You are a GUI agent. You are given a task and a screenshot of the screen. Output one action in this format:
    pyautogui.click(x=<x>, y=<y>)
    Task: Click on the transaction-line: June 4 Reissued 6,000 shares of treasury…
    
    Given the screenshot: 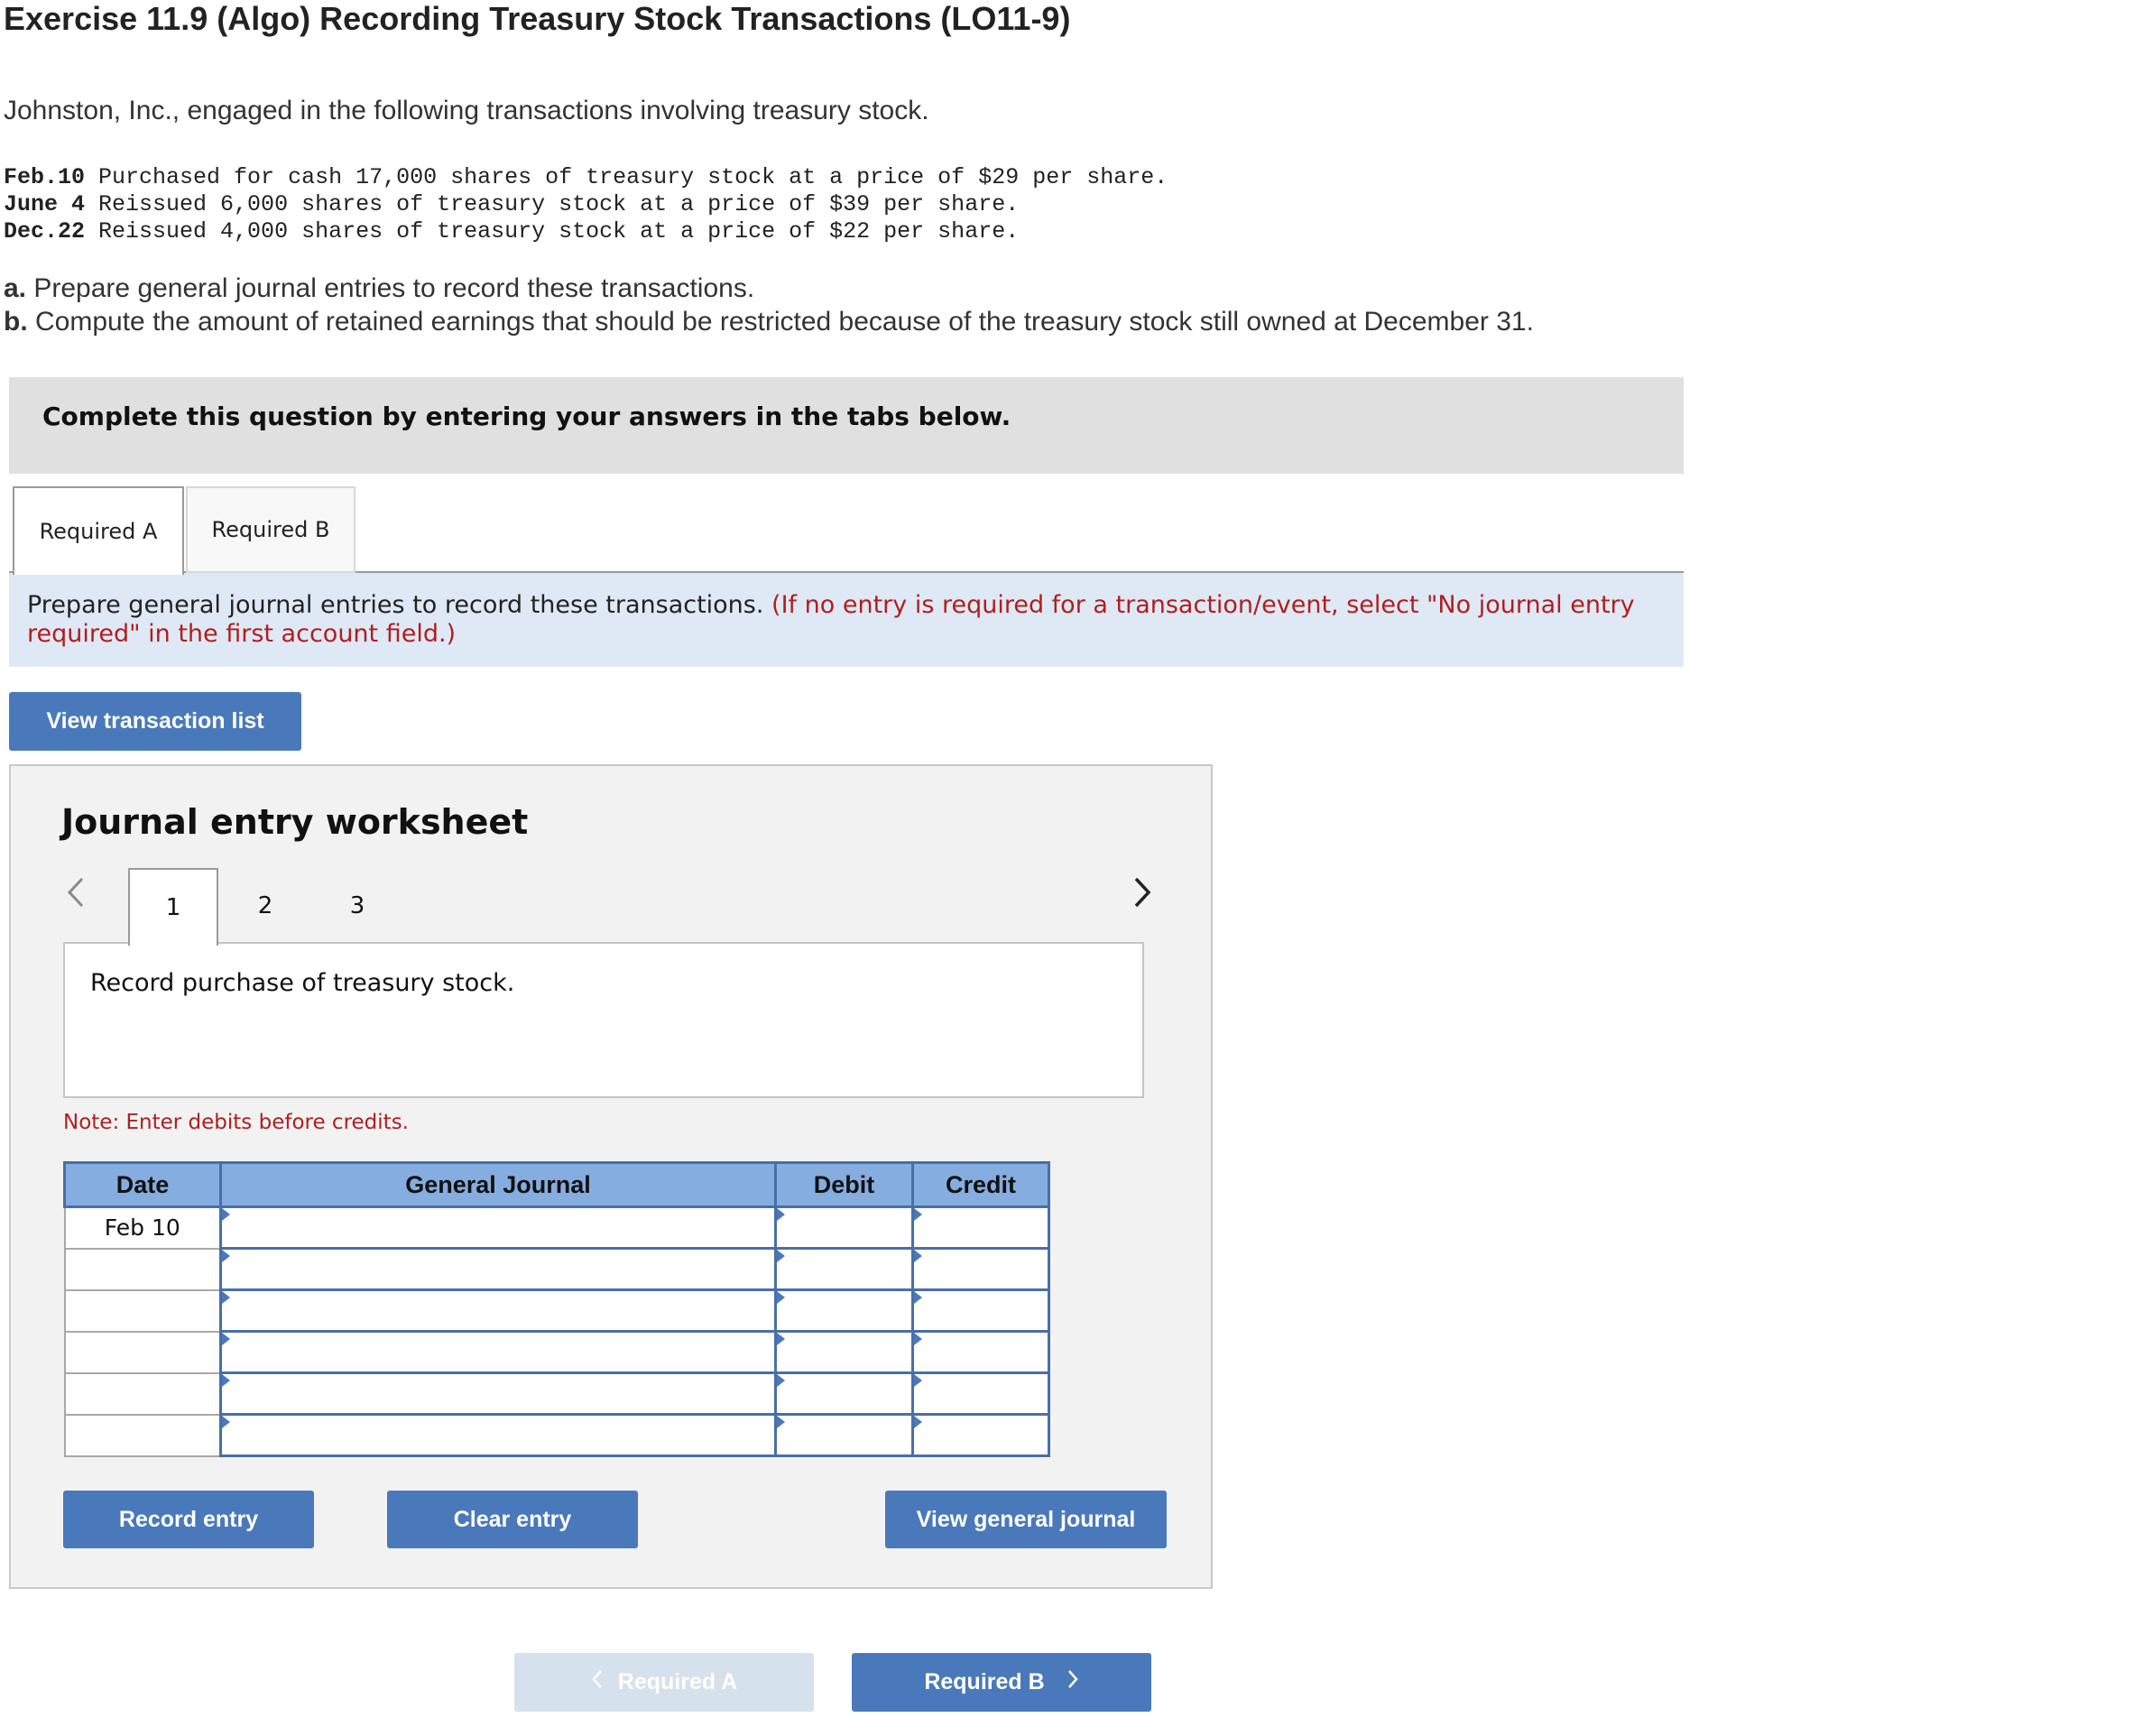 What is the action you would take?
    pyautogui.click(x=511, y=204)
    